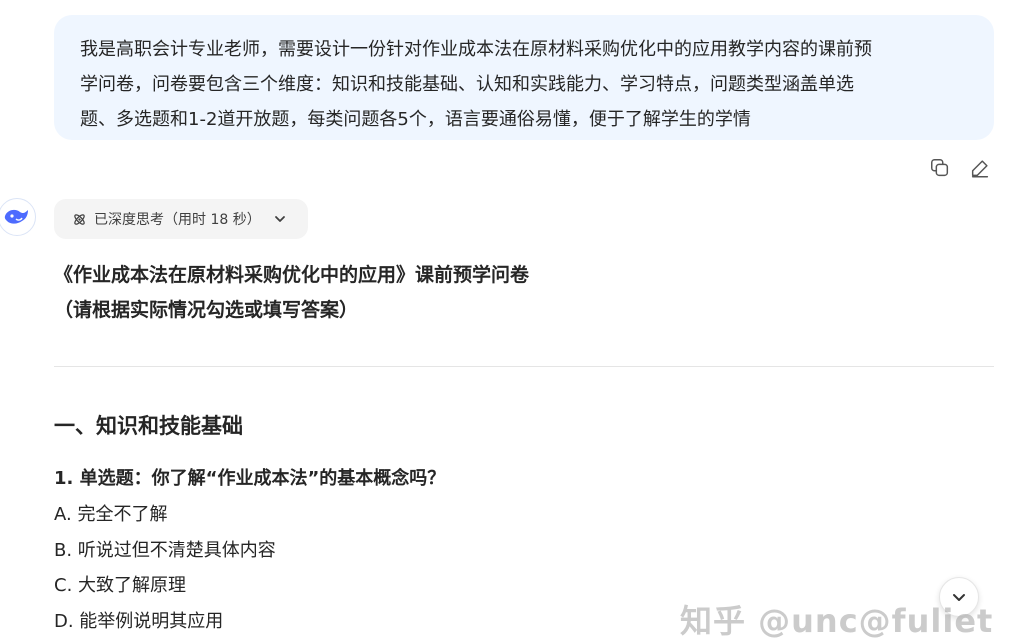  Describe the element at coordinates (837, 621) in the screenshot. I see `watermark: 知乎 @unc@fuliet` at that location.